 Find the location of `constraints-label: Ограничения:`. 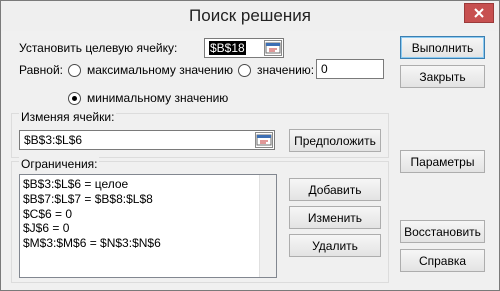

constraints-label: Ограничения: is located at coordinates (59, 164).